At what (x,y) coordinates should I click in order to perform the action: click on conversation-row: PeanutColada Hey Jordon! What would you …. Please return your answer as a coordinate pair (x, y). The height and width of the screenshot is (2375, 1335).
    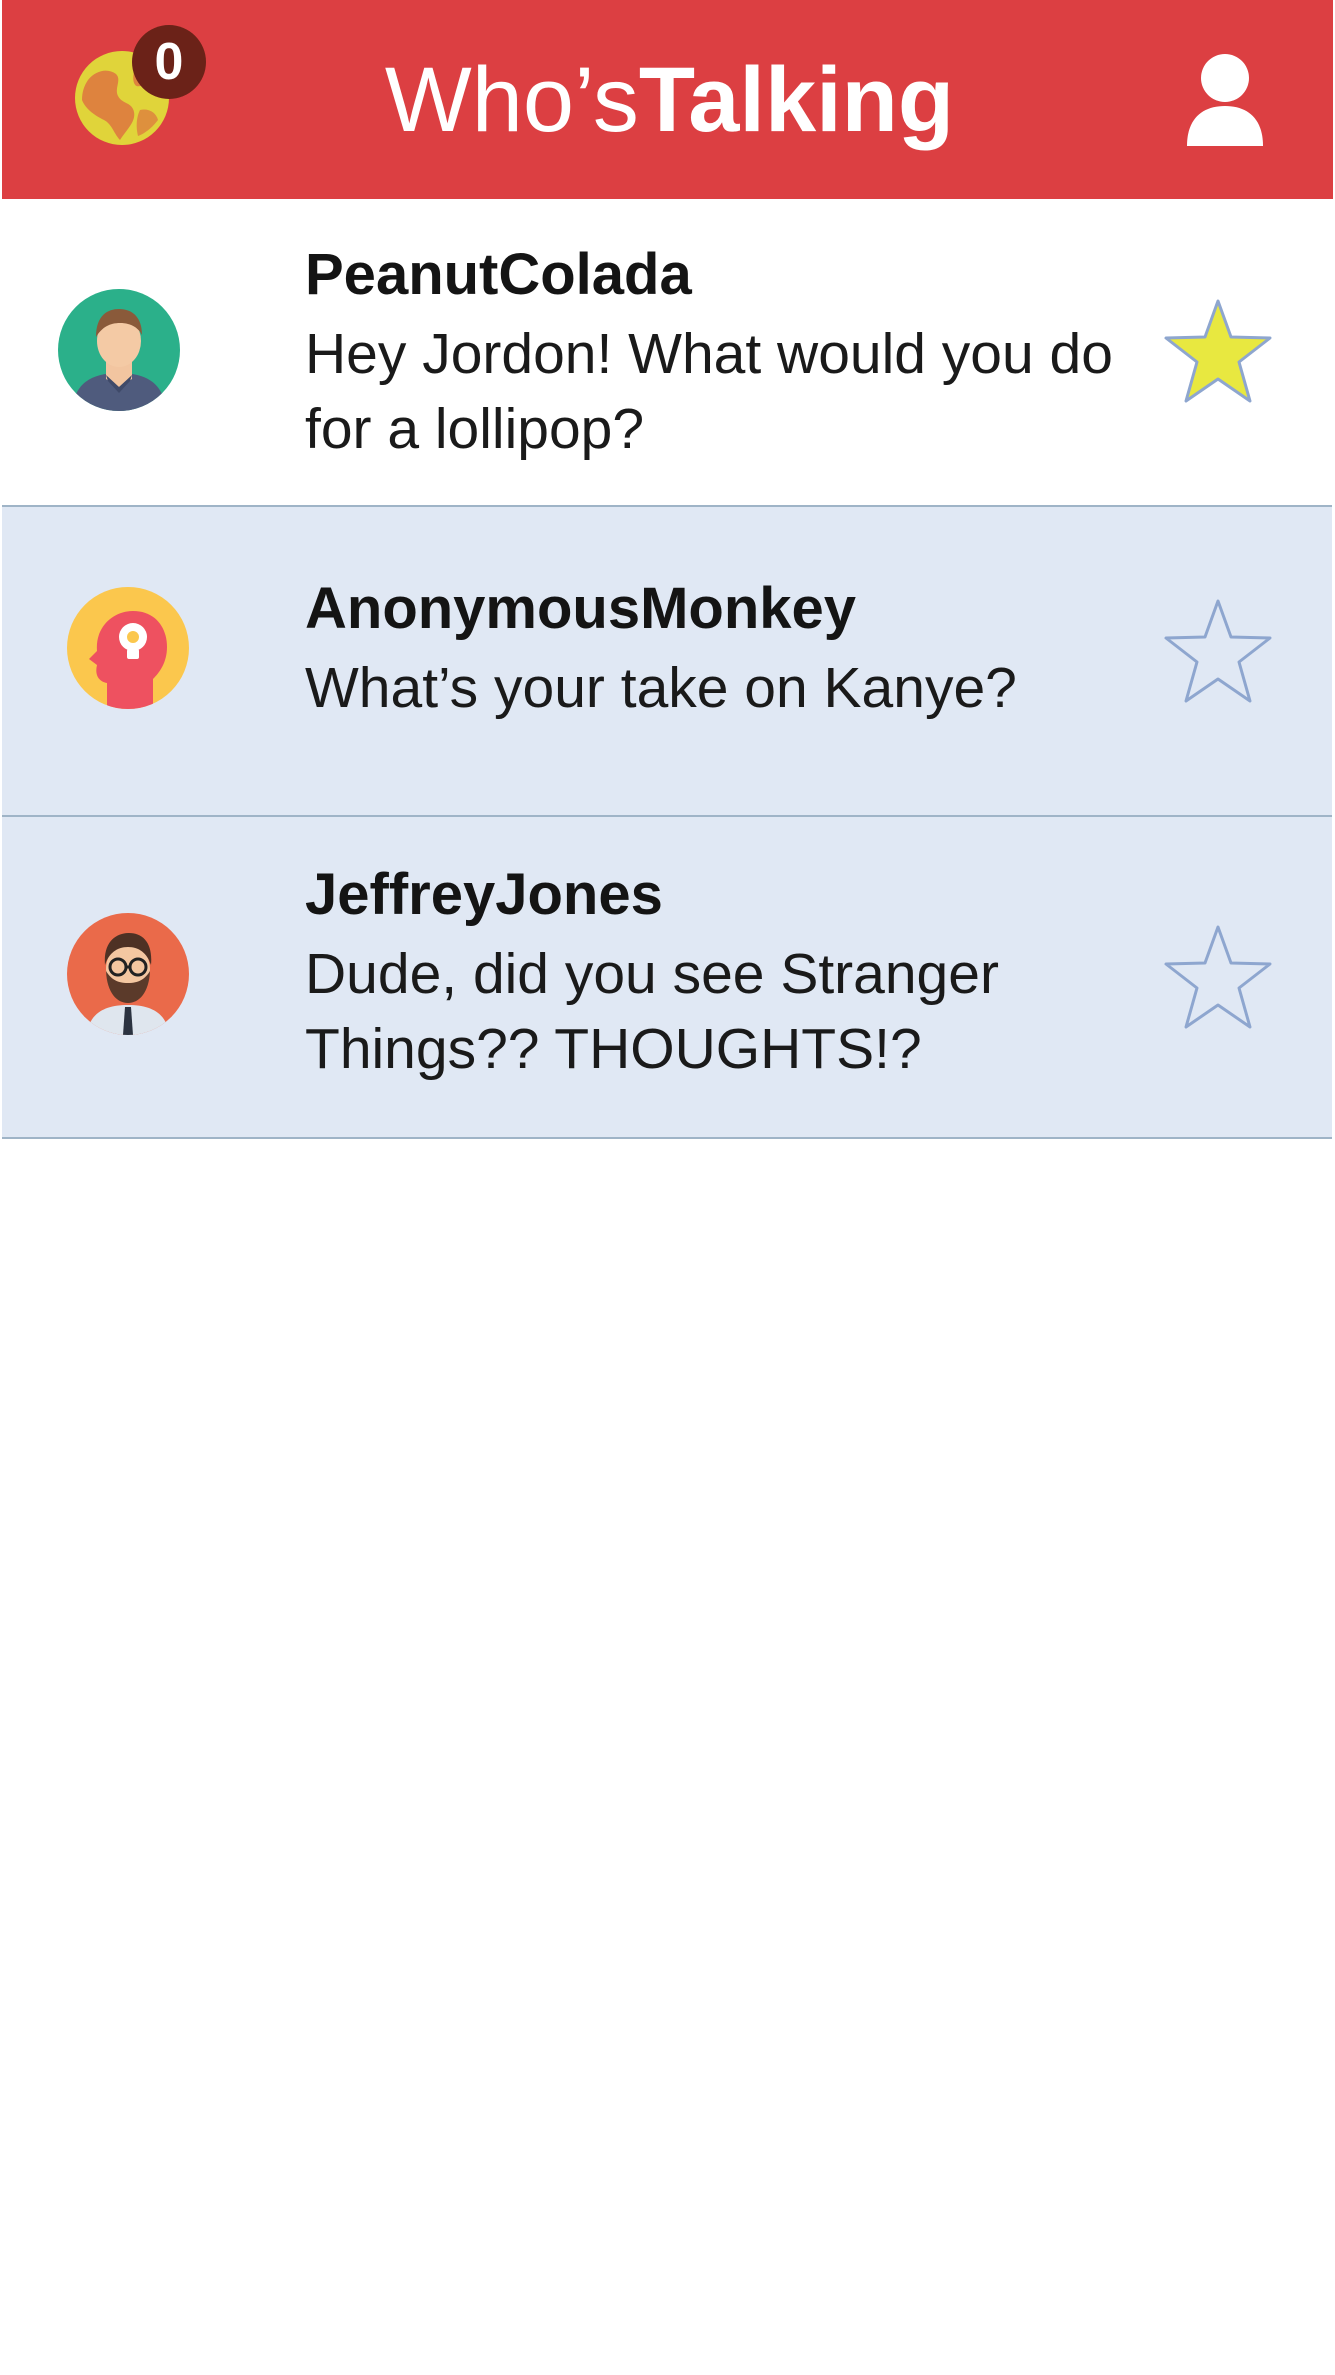
    Looking at the image, I should click on (667, 353).